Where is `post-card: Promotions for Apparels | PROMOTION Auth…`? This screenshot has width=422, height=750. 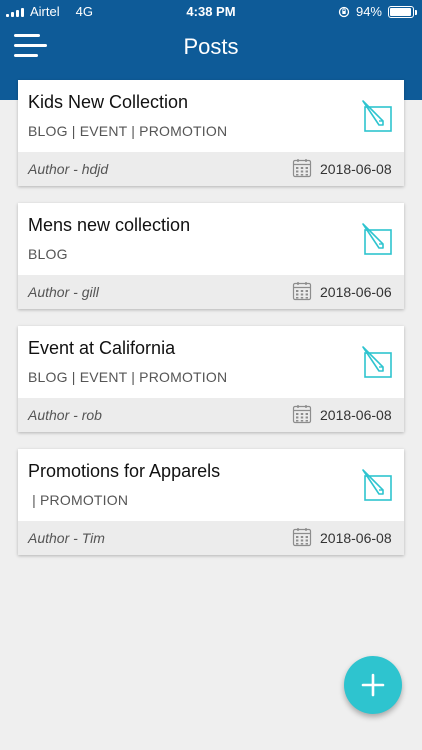
post-card: Promotions for Apparels | PROMOTION Auth… is located at coordinates (211, 502).